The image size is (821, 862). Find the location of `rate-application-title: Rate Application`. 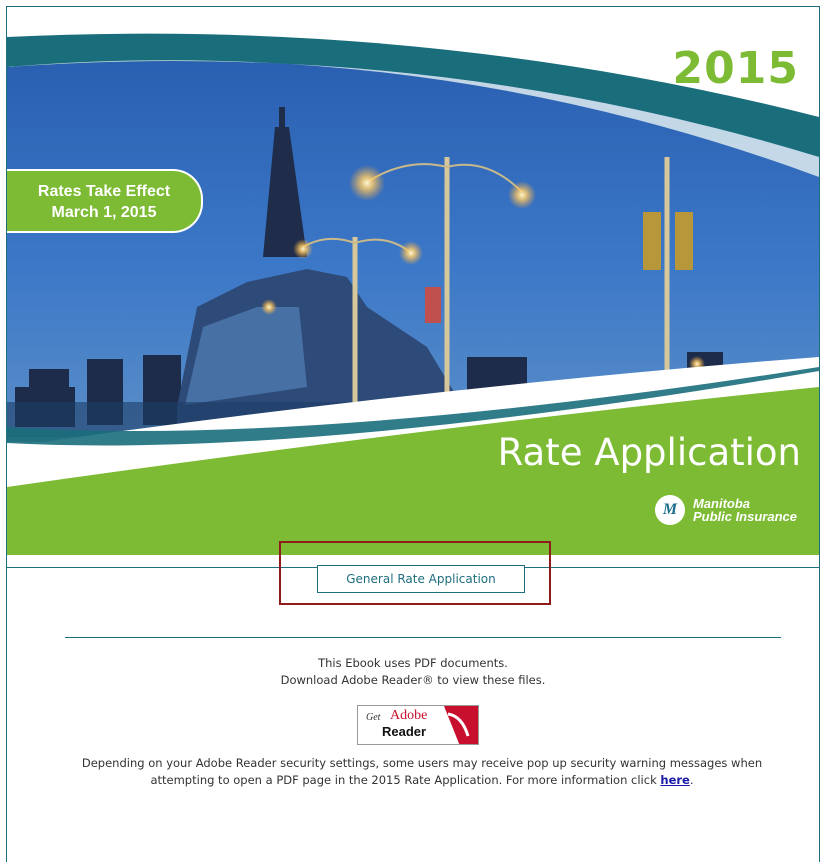

rate-application-title: Rate Application is located at coordinates (649, 452).